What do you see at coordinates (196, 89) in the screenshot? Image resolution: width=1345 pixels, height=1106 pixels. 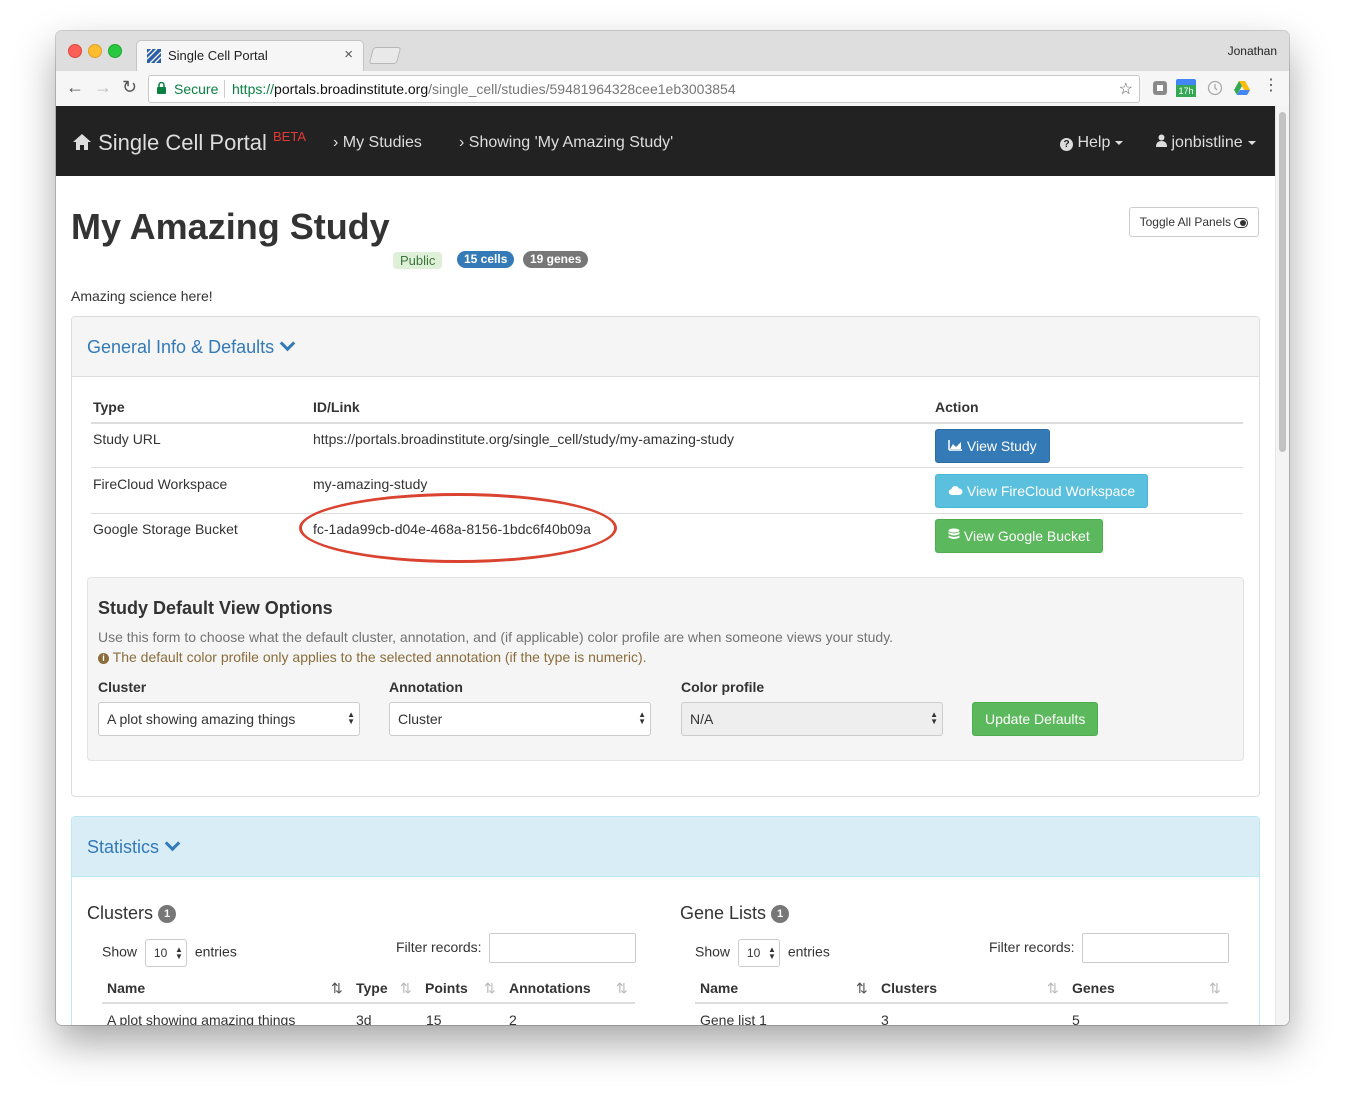 I see `secure-label: Secure` at bounding box center [196, 89].